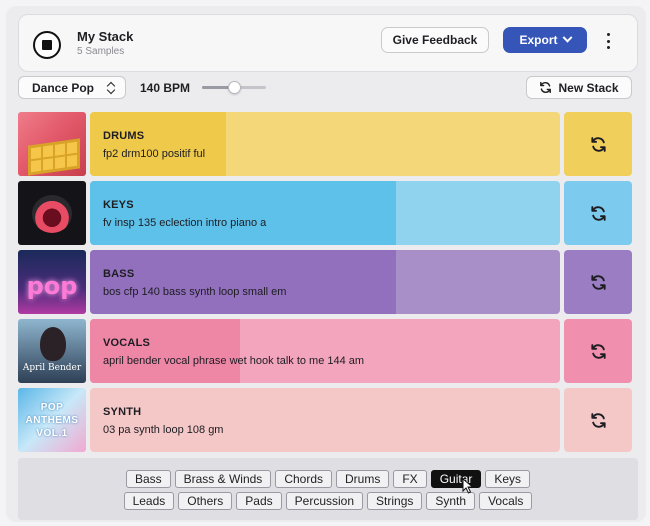 This screenshot has height=526, width=650. Describe the element at coordinates (324, 501) in the screenshot. I see `category-tag: Percussion` at that location.